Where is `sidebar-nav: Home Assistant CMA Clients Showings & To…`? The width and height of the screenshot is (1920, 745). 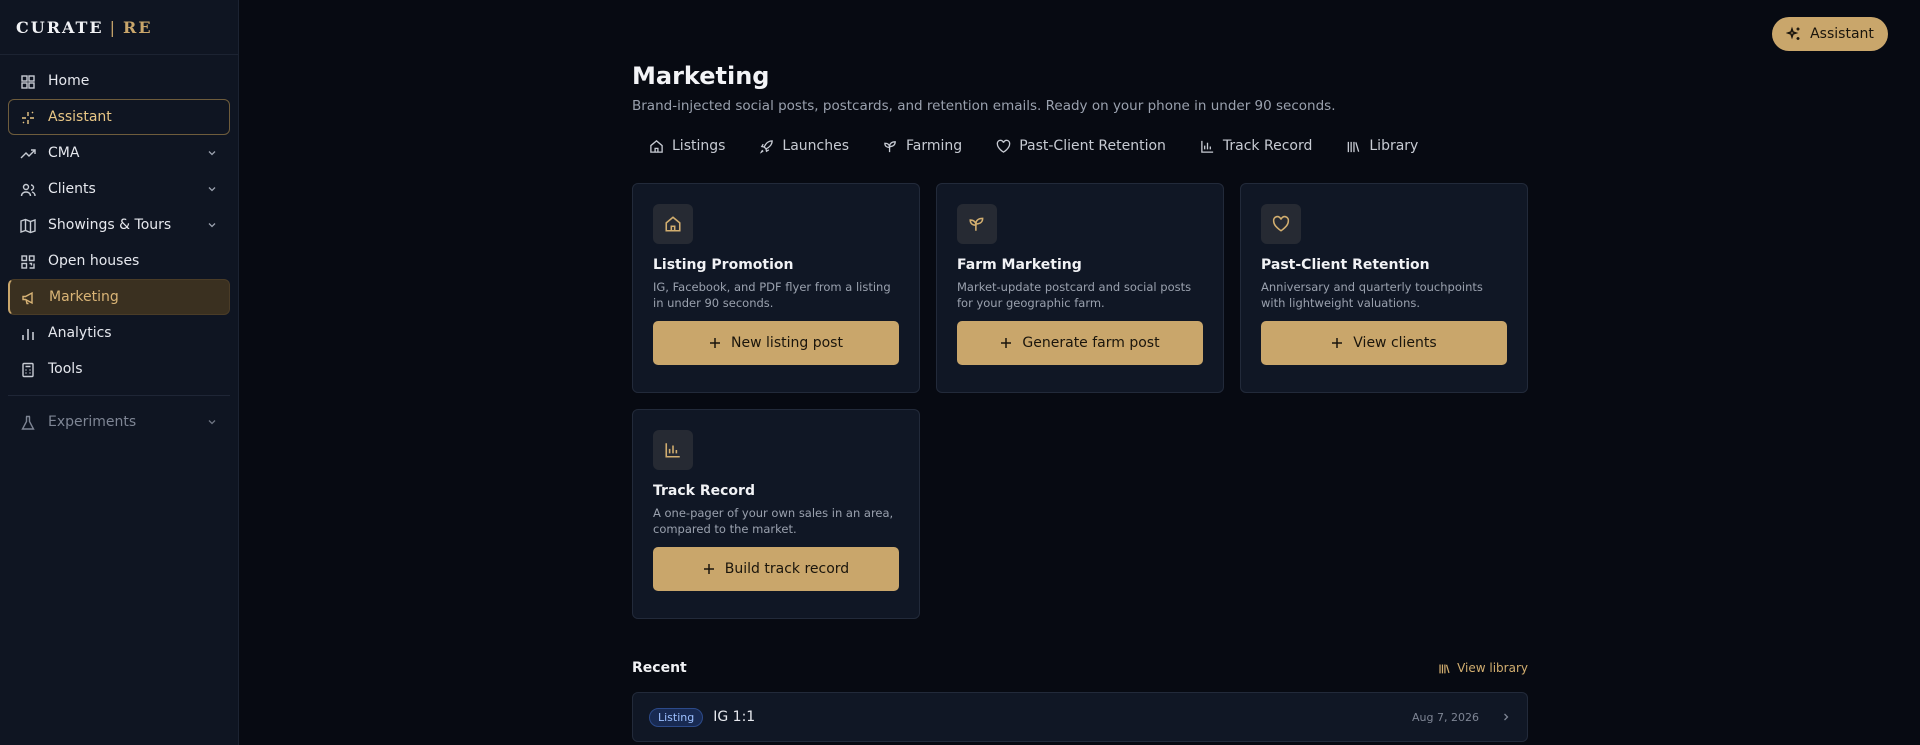 sidebar-nav: Home Assistant CMA Clients Showings & To… is located at coordinates (119, 251).